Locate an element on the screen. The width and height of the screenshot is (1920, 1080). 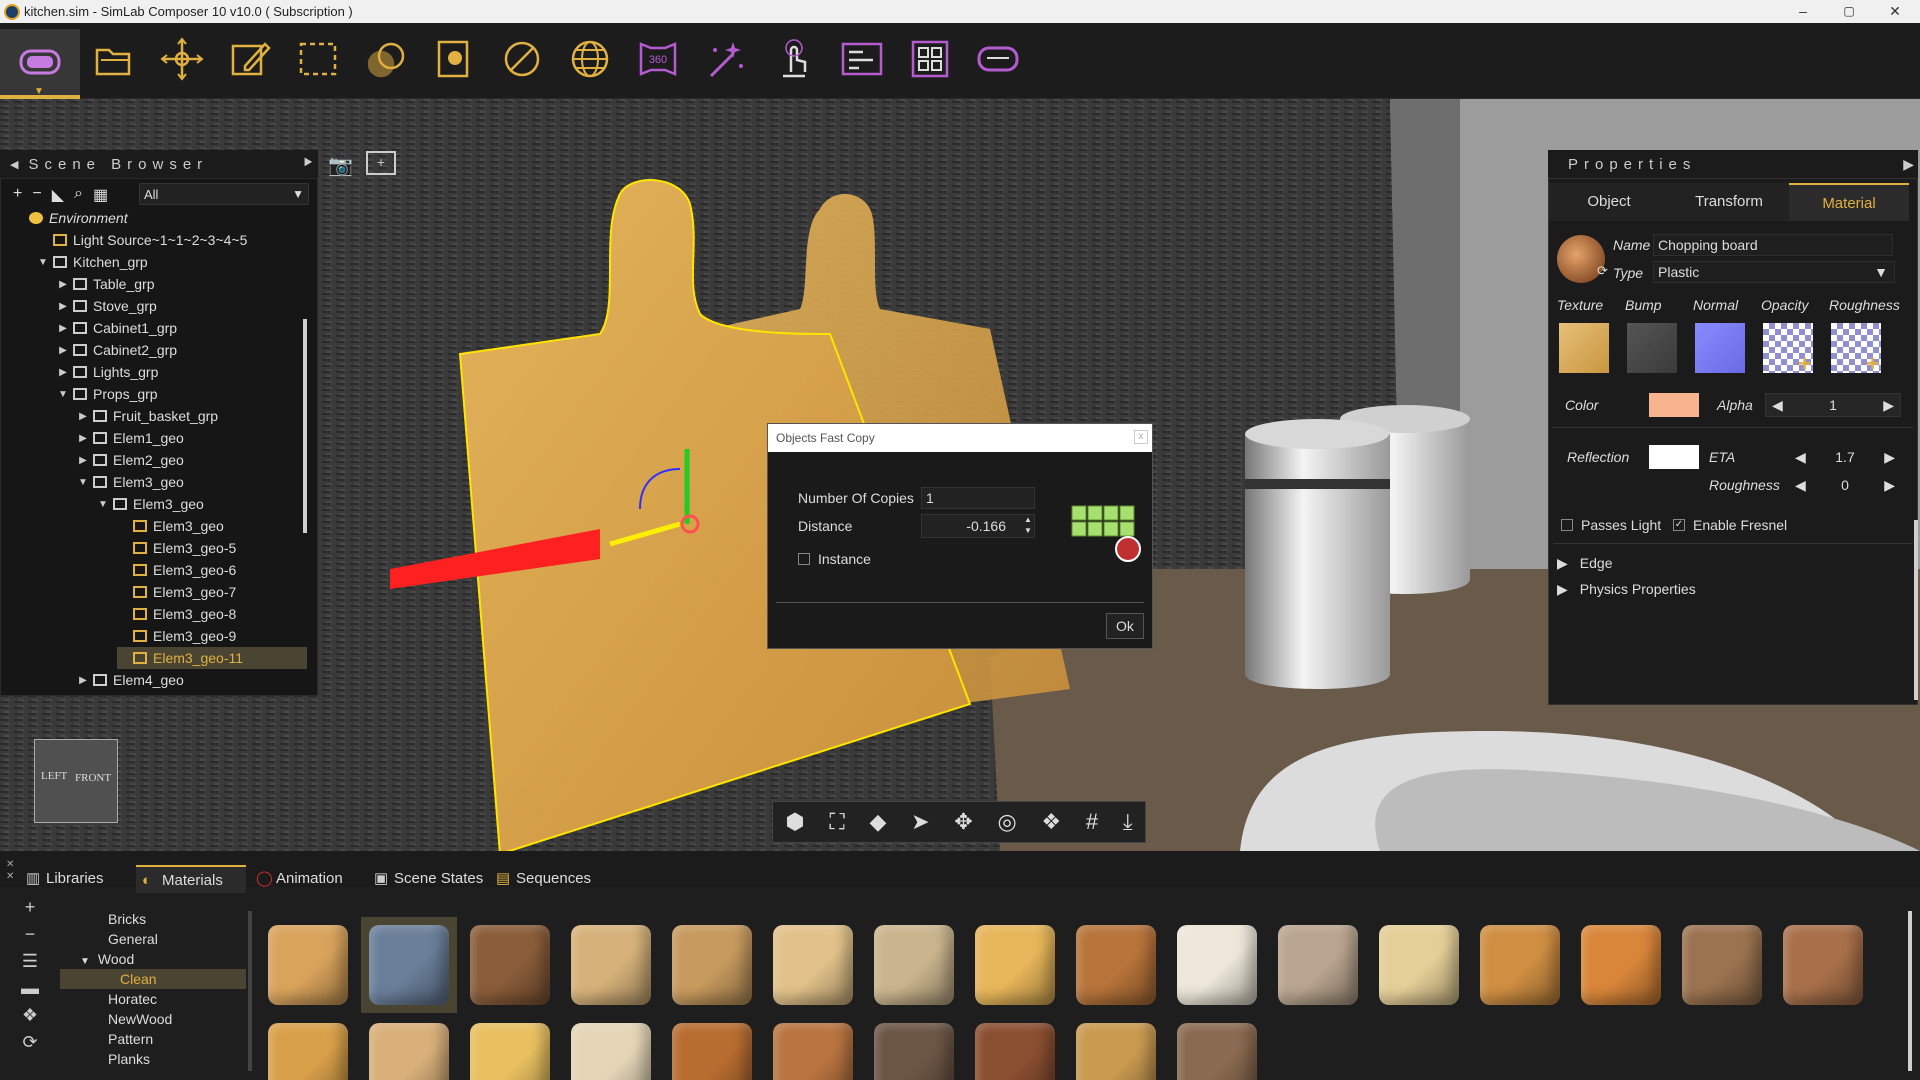
eyedropper-icon: ◣ is located at coordinates (58, 195).